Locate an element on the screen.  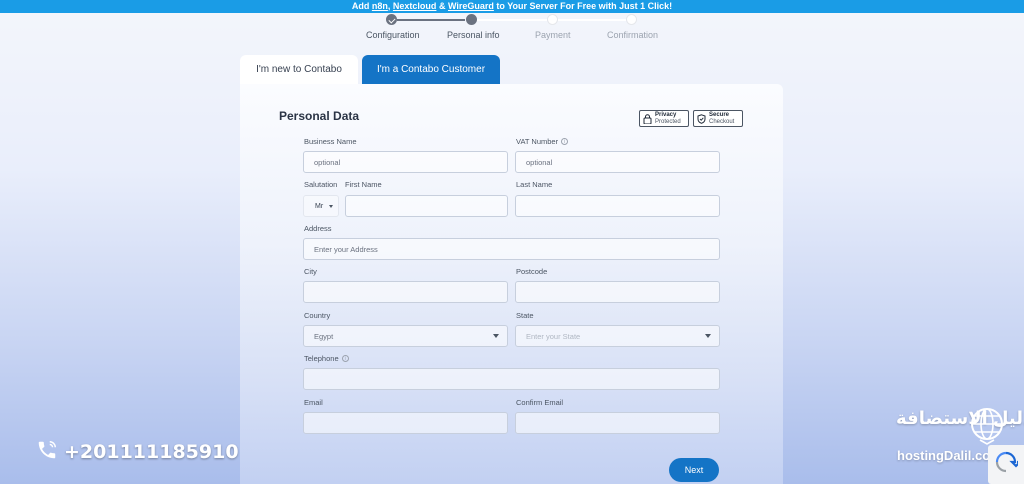
recaptcha-badge is located at coordinates (1006, 464).